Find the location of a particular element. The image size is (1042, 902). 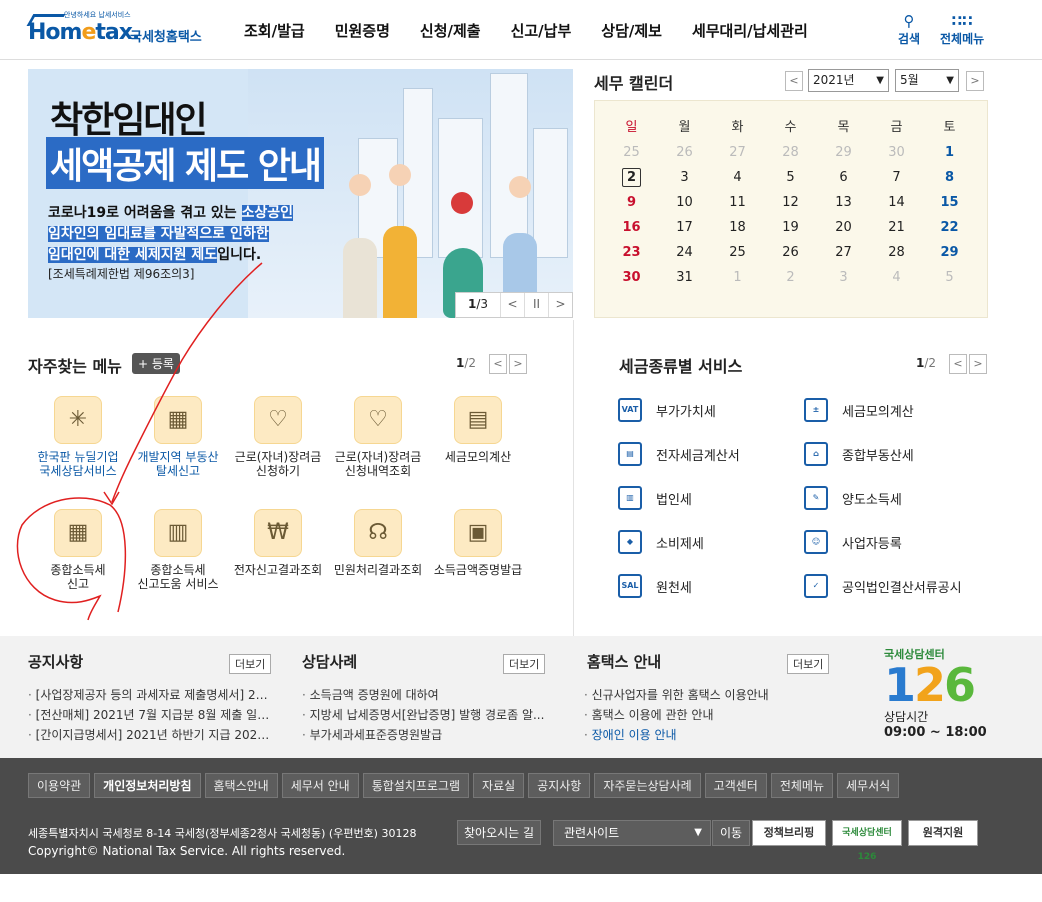

calendar-day: 15 is located at coordinates (949, 202).